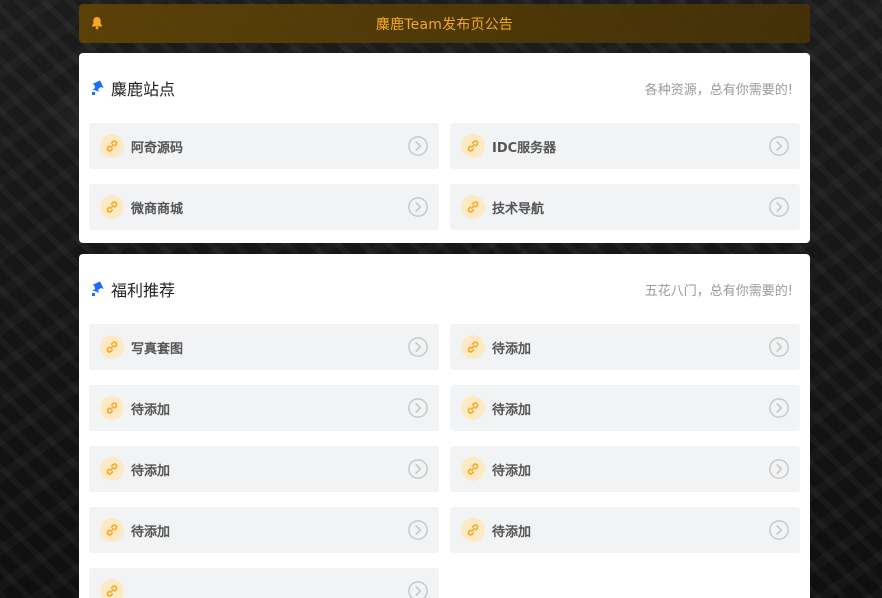 The height and width of the screenshot is (598, 882). Describe the element at coordinates (444, 289) in the screenshot. I see `section-header: 福利推荐 五花八门，总有你需要的!` at that location.